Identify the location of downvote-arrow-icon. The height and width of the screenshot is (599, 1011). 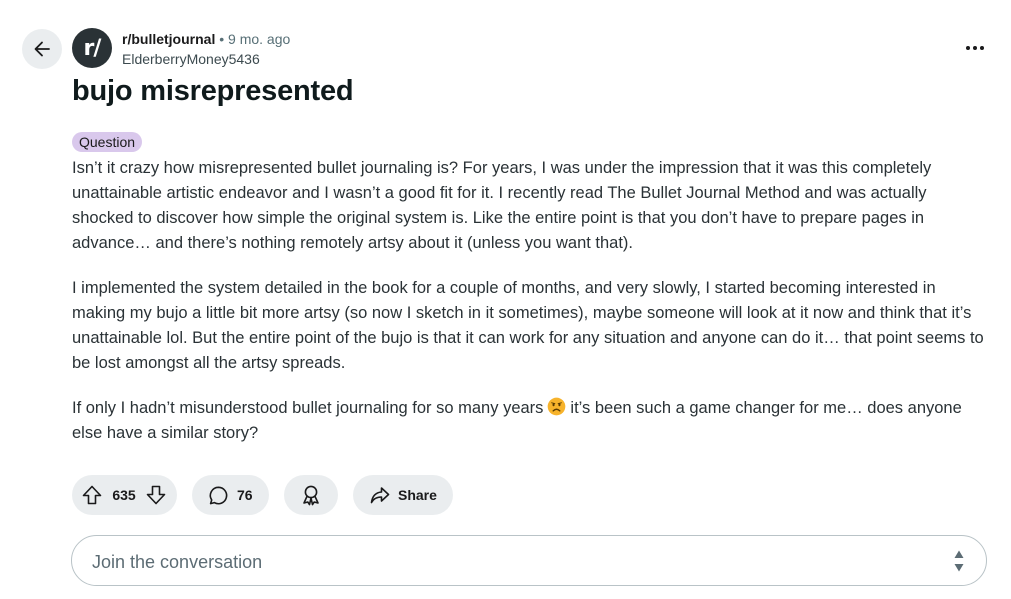
(156, 495).